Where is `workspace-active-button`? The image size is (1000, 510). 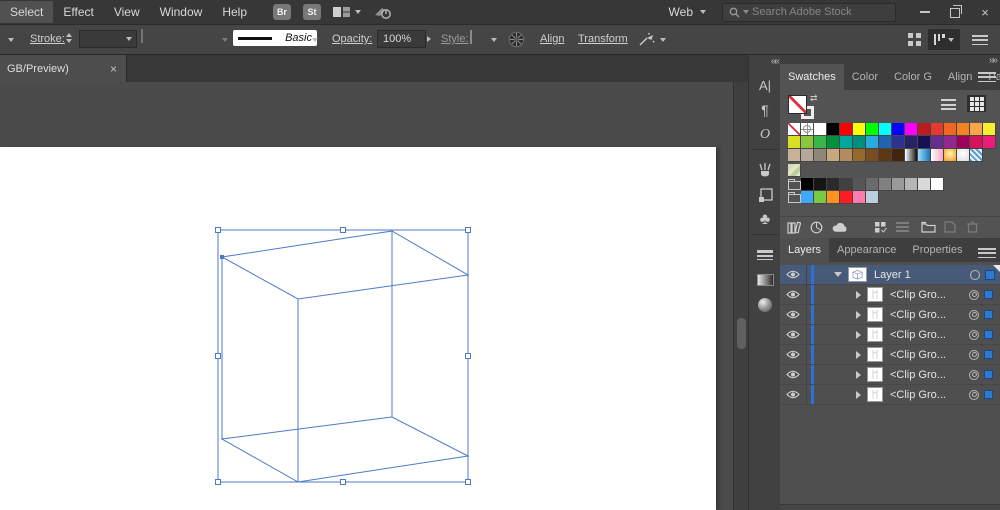
workspace-active-button is located at coordinates (944, 39).